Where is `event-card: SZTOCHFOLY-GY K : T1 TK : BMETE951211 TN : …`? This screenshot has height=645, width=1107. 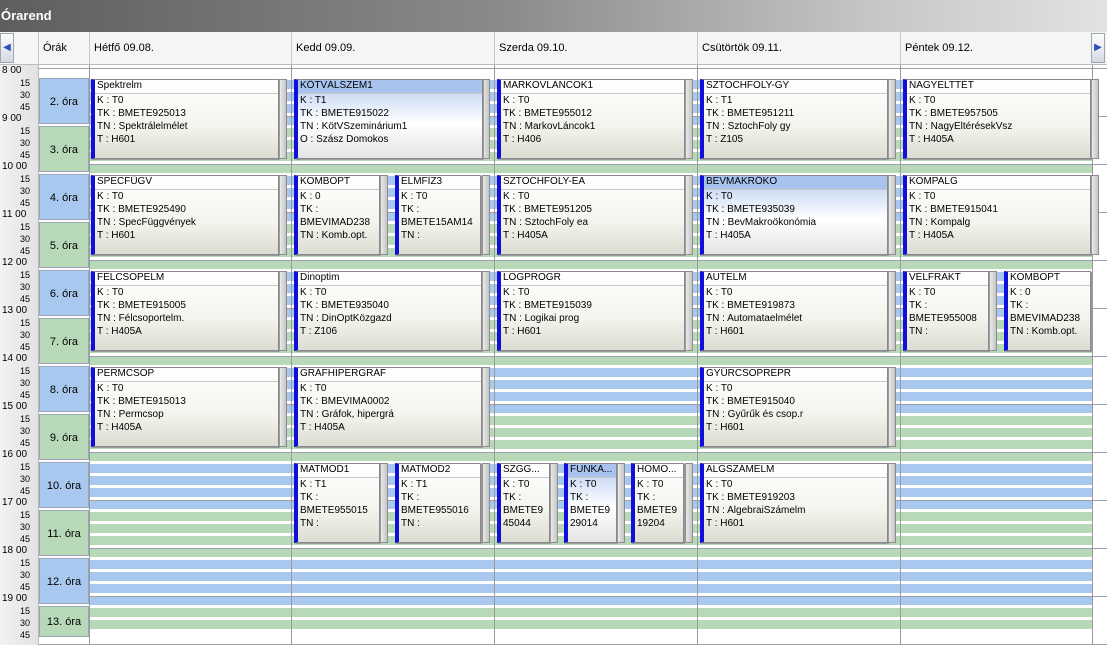 event-card: SZTOCHFOLY-GY K : T1 TK : BMETE951211 TN : … is located at coordinates (794, 119).